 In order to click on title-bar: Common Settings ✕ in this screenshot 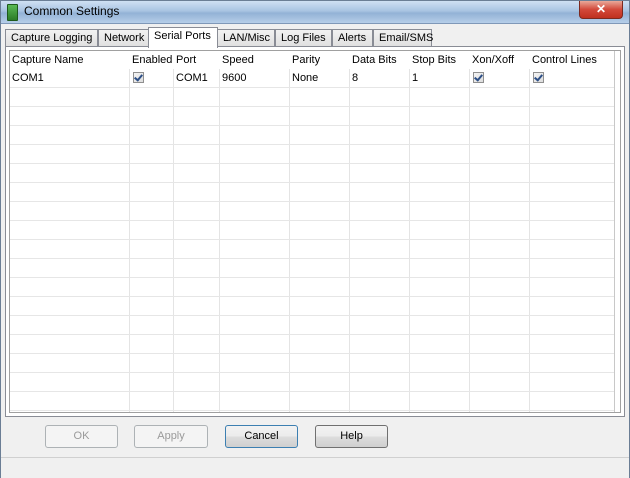, I will do `click(315, 12)`.